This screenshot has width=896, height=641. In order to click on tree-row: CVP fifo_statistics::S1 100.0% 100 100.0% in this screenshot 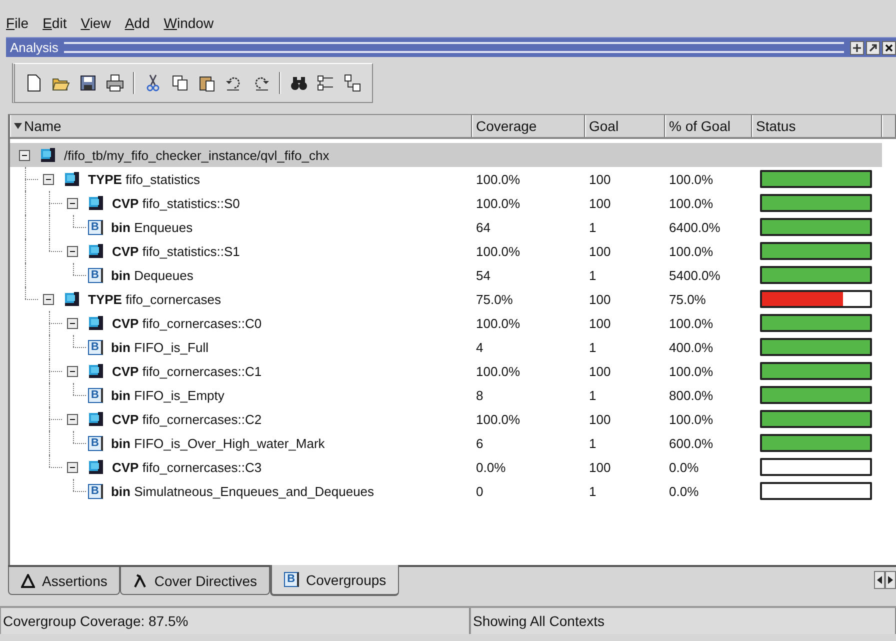, I will do `click(453, 251)`.